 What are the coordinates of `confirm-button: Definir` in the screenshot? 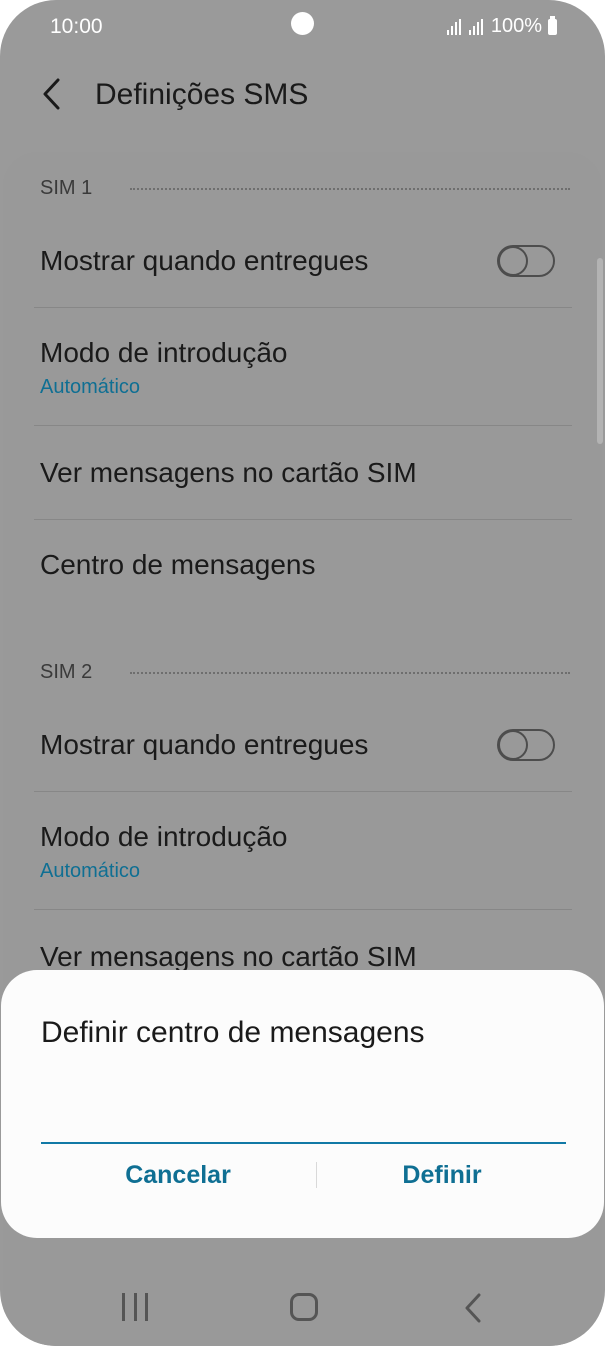 It's located at (442, 1175).